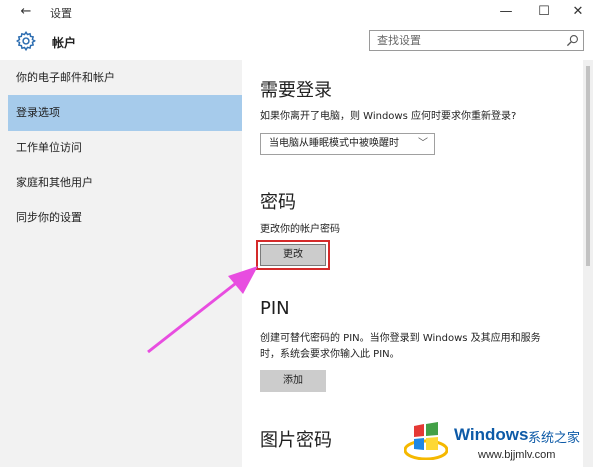 The height and width of the screenshot is (467, 593). I want to click on picture-password-heading: 图片密码, so click(296, 440).